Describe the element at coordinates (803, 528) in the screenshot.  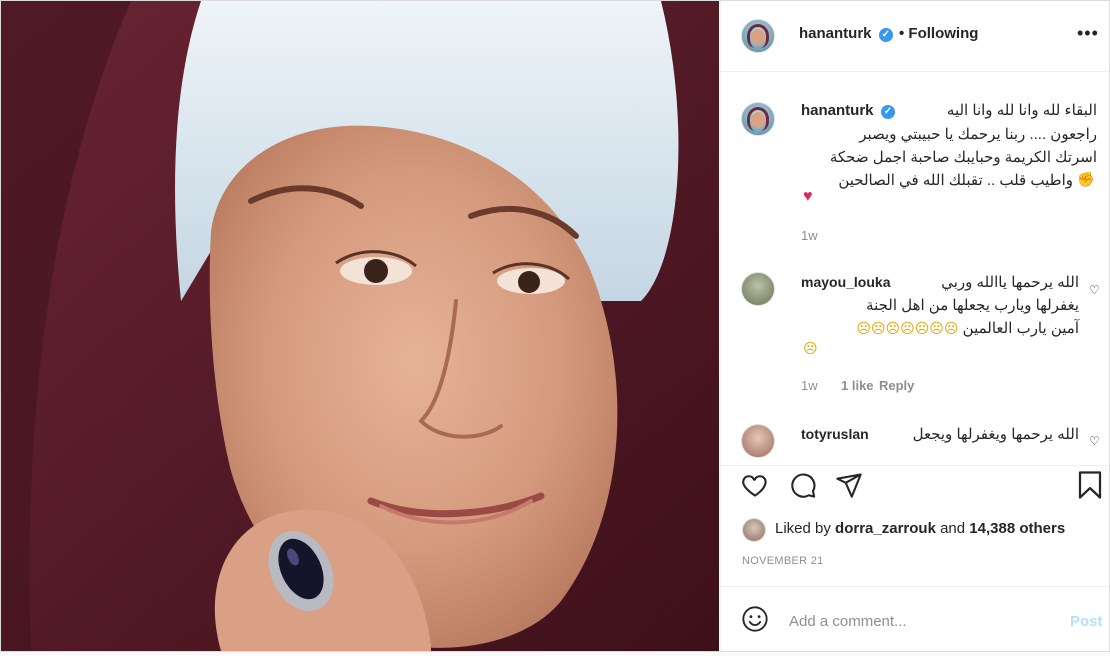
I see `likes-prefix: Liked by` at that location.